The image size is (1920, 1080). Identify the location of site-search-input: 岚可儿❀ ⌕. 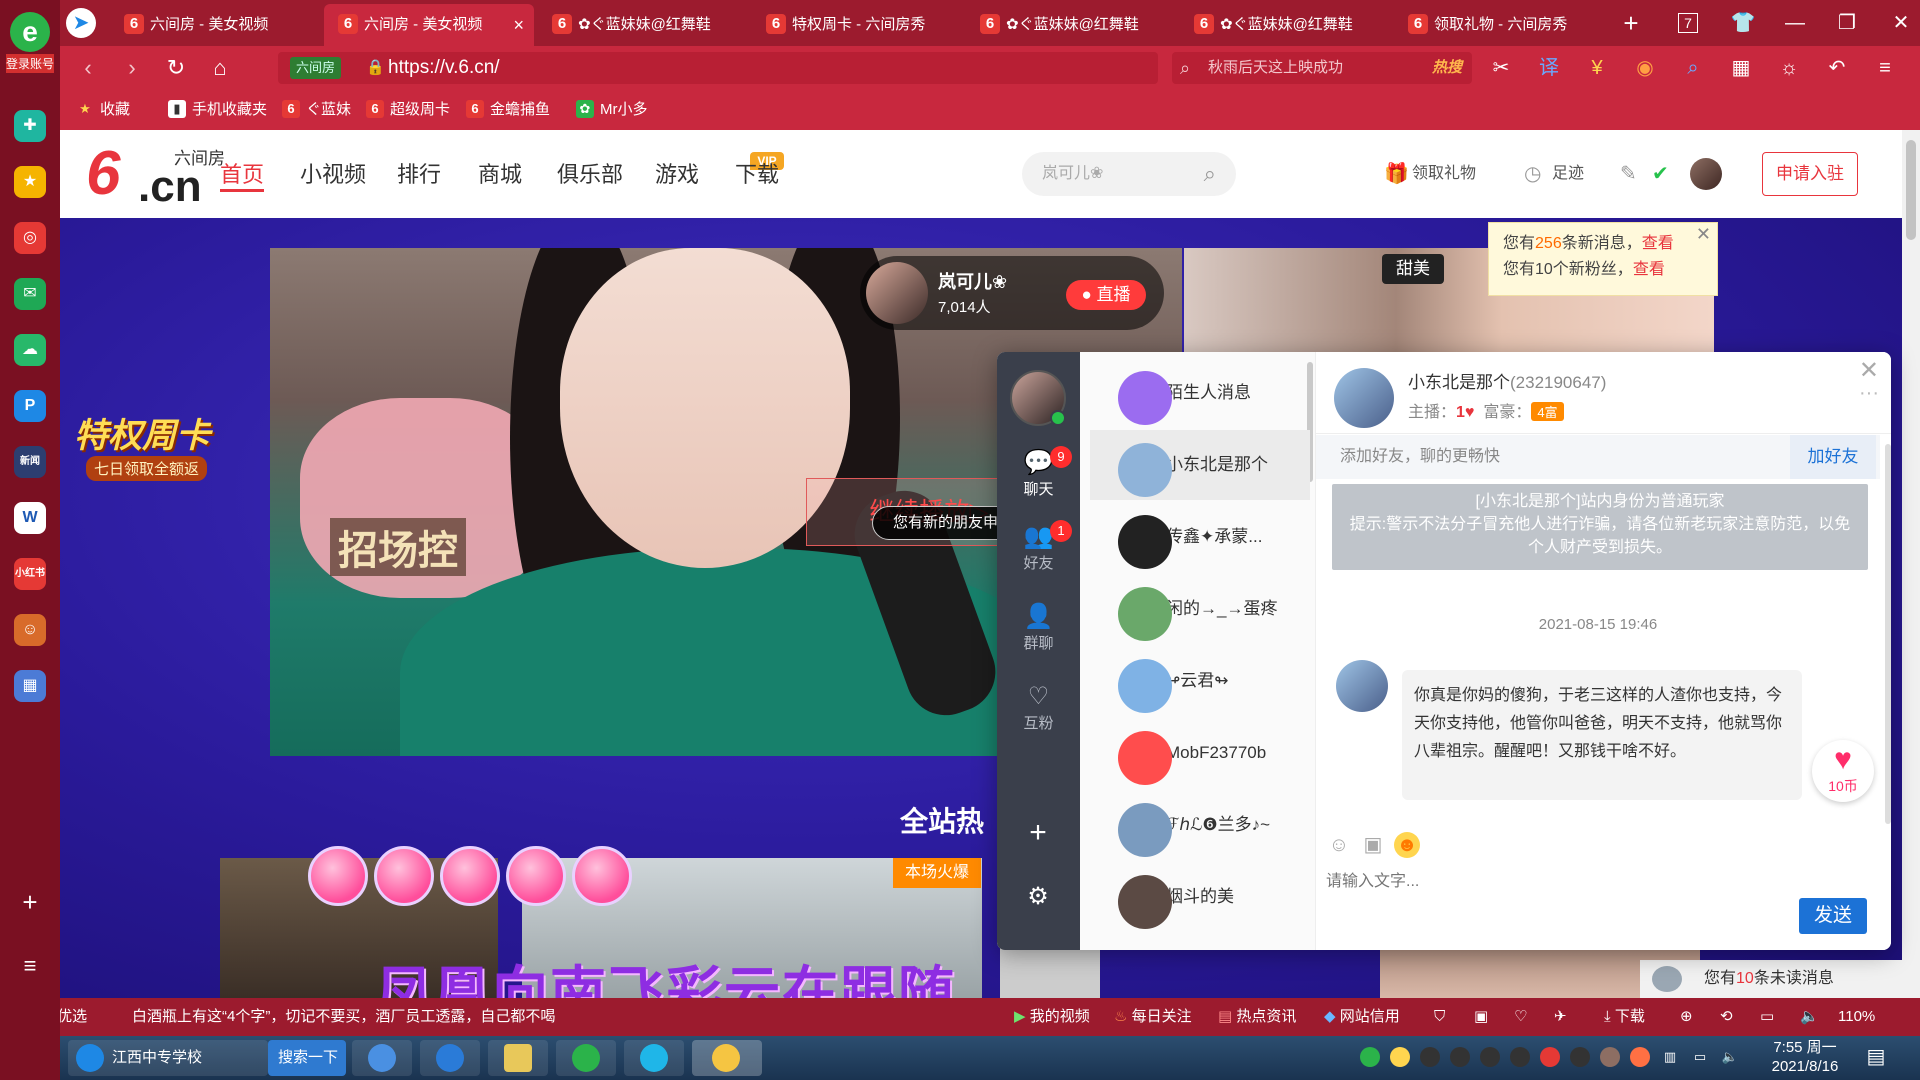
(1129, 174).